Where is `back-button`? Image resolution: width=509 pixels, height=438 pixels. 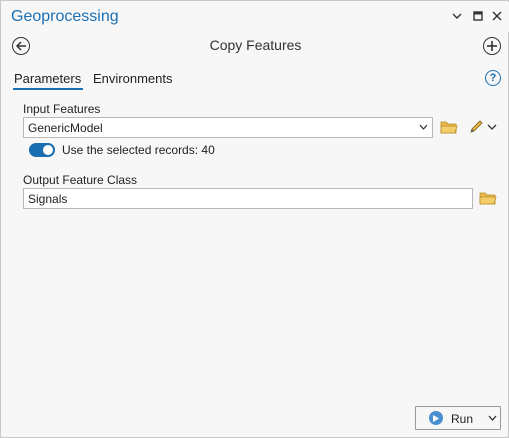
back-button is located at coordinates (21, 46).